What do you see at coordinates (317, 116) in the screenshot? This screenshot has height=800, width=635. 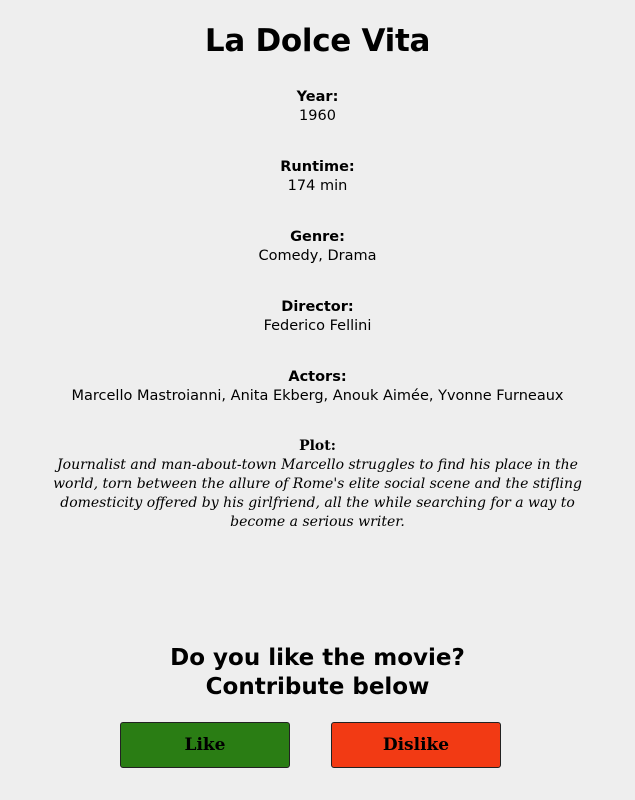 I see `year-value: 1960` at bounding box center [317, 116].